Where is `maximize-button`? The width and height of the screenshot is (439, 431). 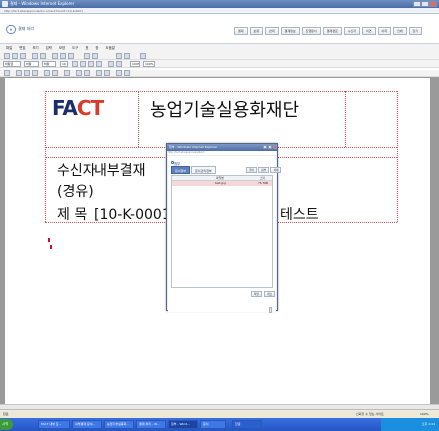
maximize-button is located at coordinates (425, 4).